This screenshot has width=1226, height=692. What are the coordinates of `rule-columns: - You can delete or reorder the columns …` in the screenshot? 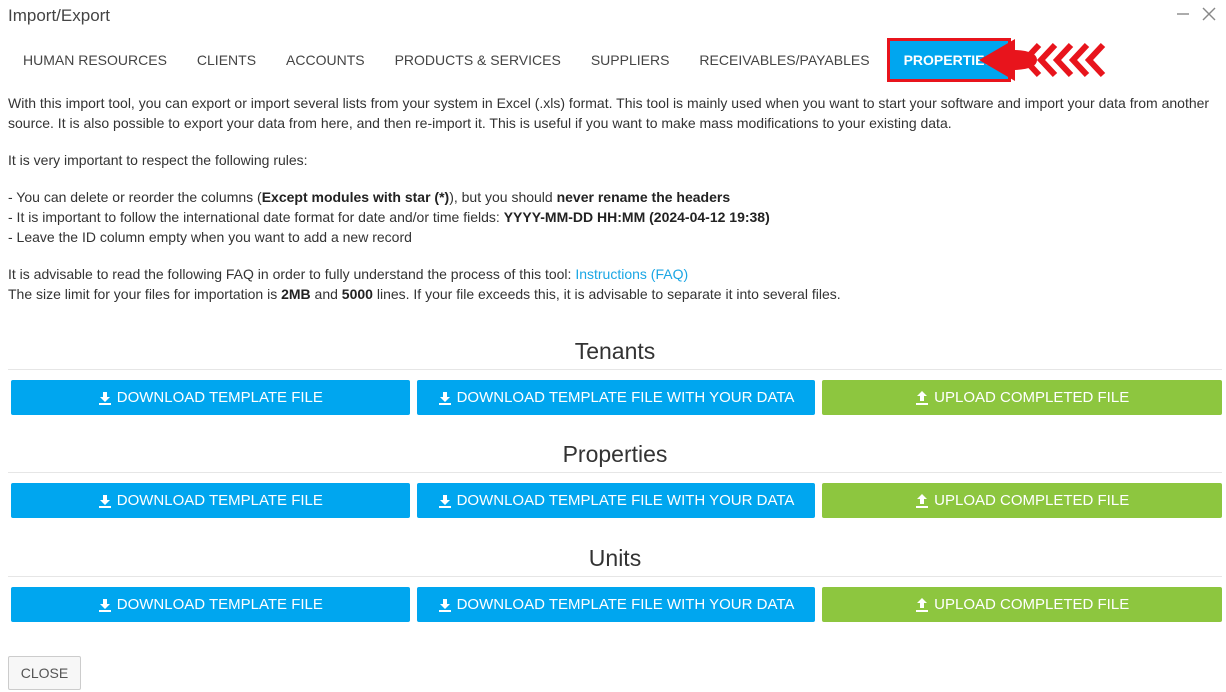 It's located at (369, 197).